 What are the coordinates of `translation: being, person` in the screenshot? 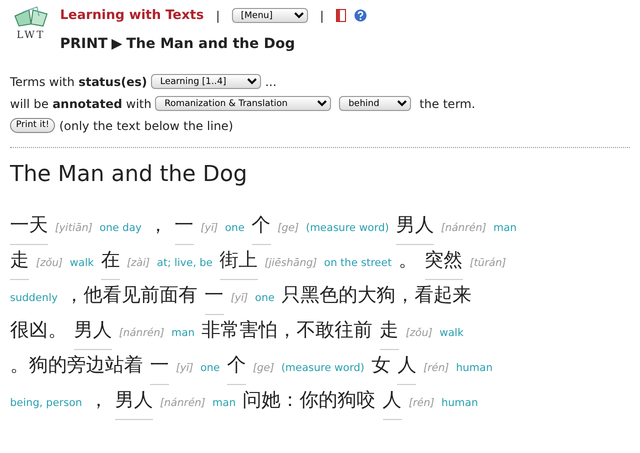 It's located at (46, 403).